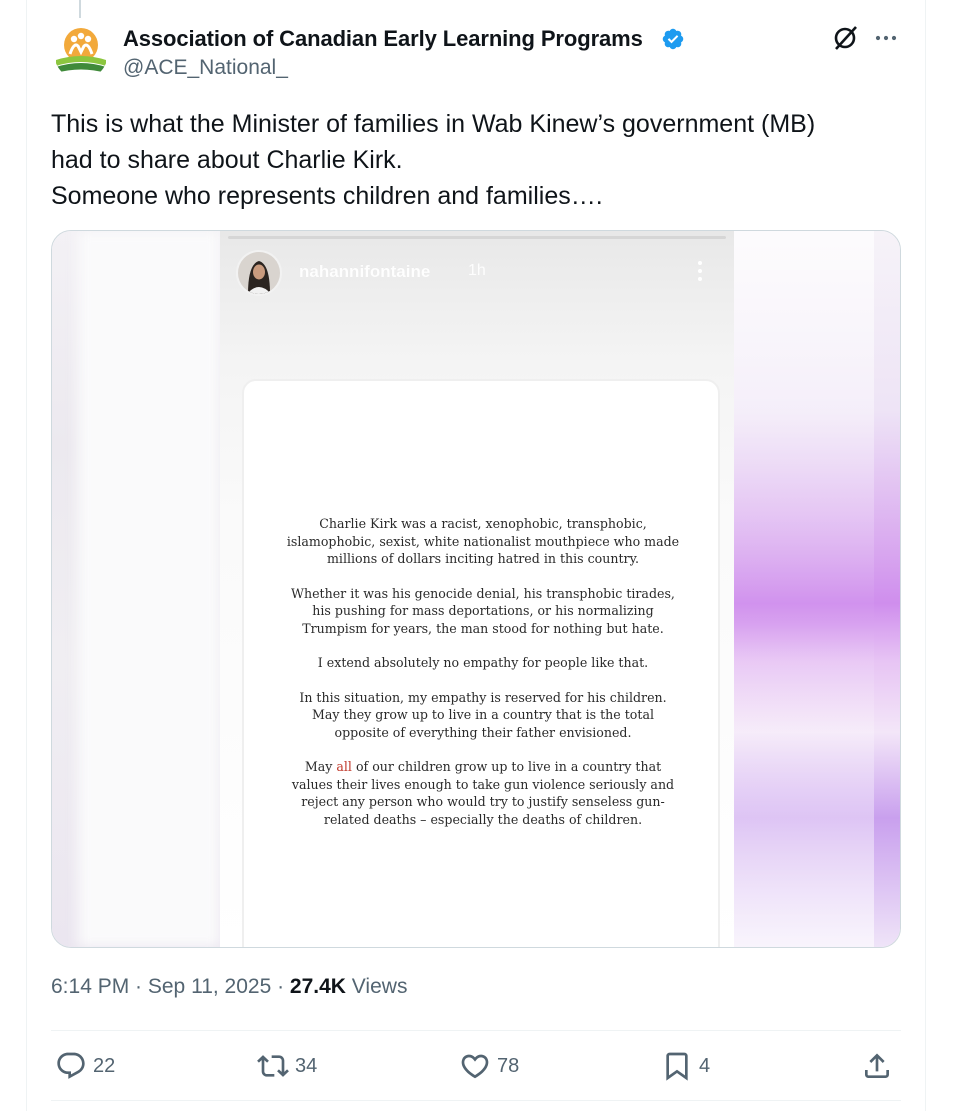 Image resolution: width=955 pixels, height=1111 pixels. I want to click on reply-icon, so click(71, 1065).